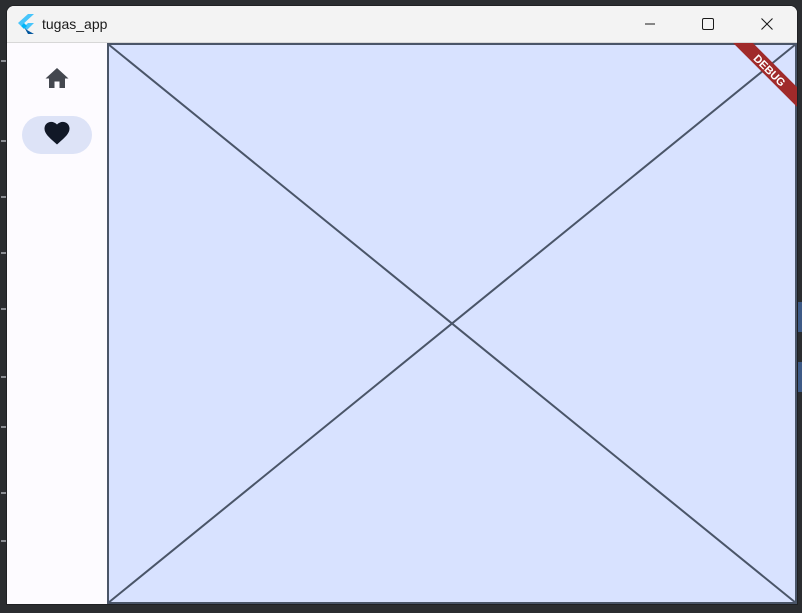 The height and width of the screenshot is (613, 802). I want to click on title-bar: tugas_app, so click(402, 24).